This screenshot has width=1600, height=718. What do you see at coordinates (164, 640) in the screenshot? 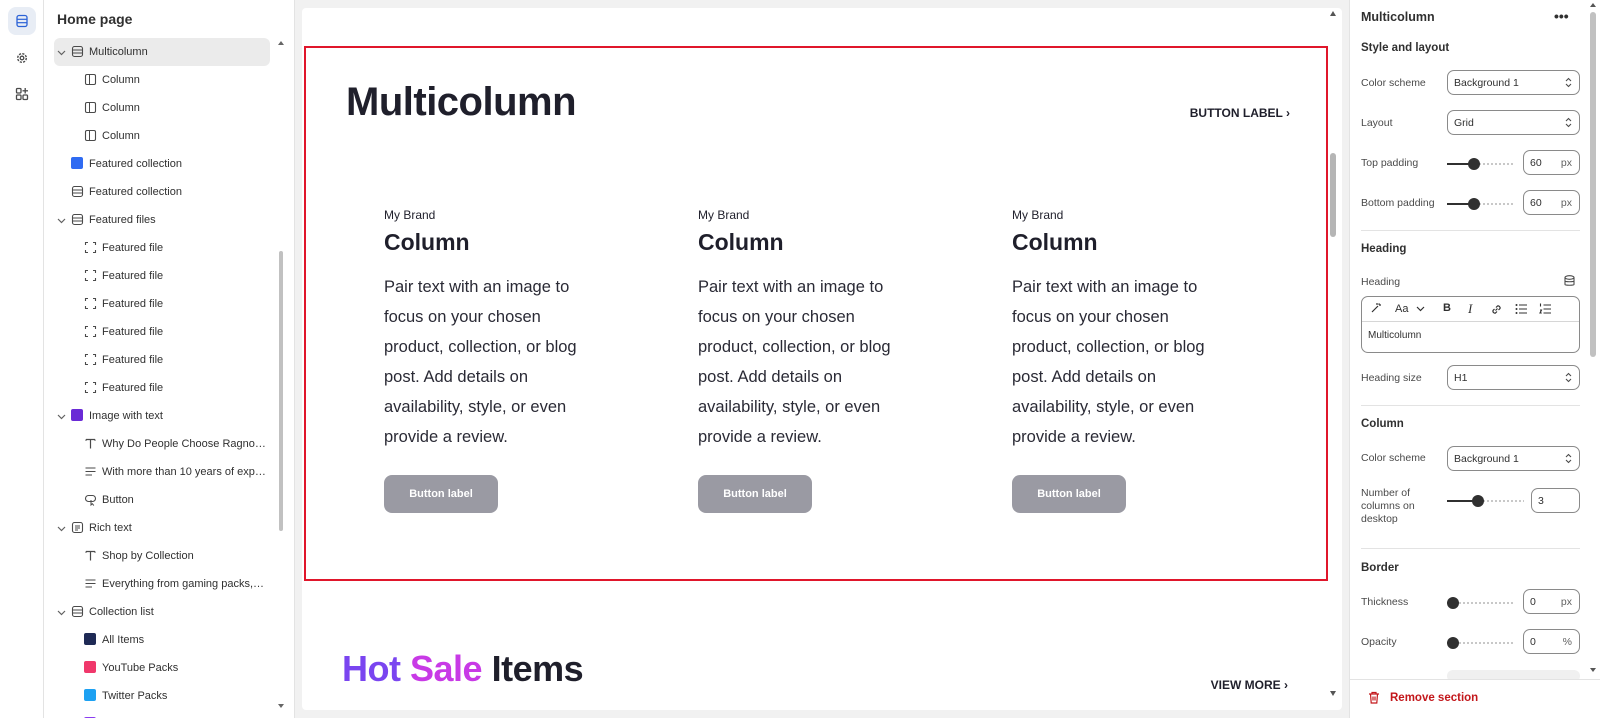
I see `tree-block-item: All Items` at bounding box center [164, 640].